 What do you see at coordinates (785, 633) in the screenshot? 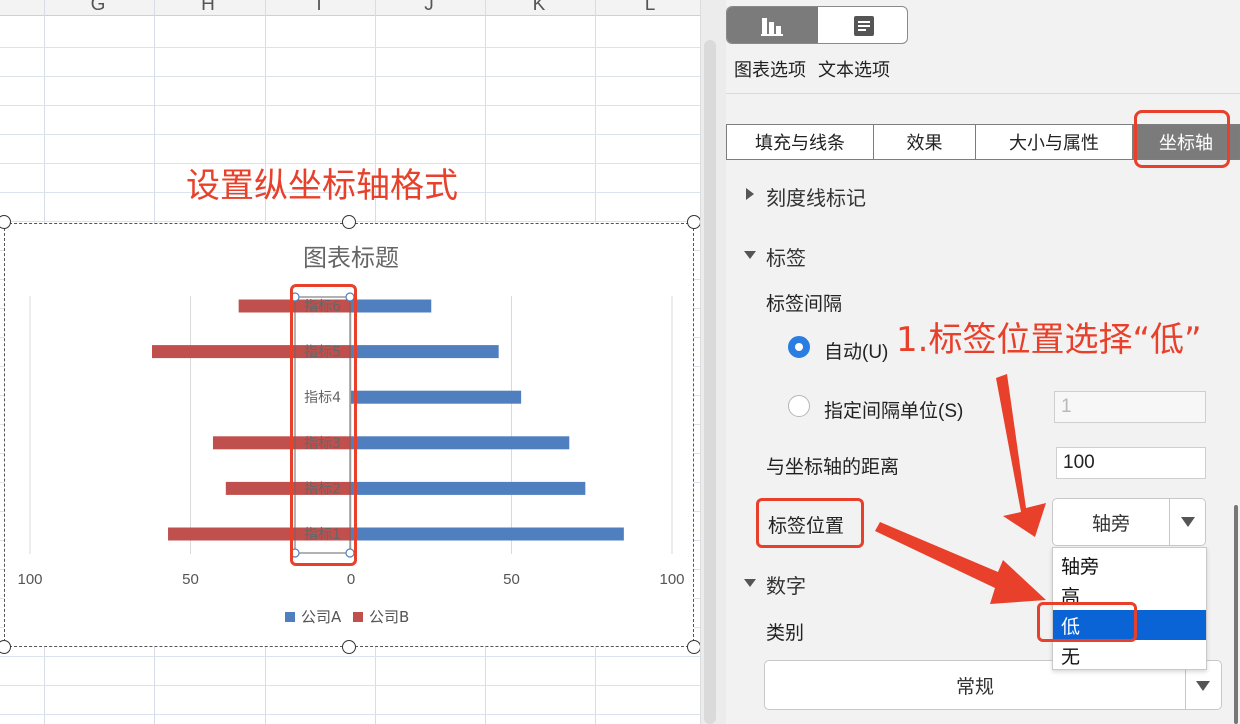
I see `category-label: 类别` at bounding box center [785, 633].